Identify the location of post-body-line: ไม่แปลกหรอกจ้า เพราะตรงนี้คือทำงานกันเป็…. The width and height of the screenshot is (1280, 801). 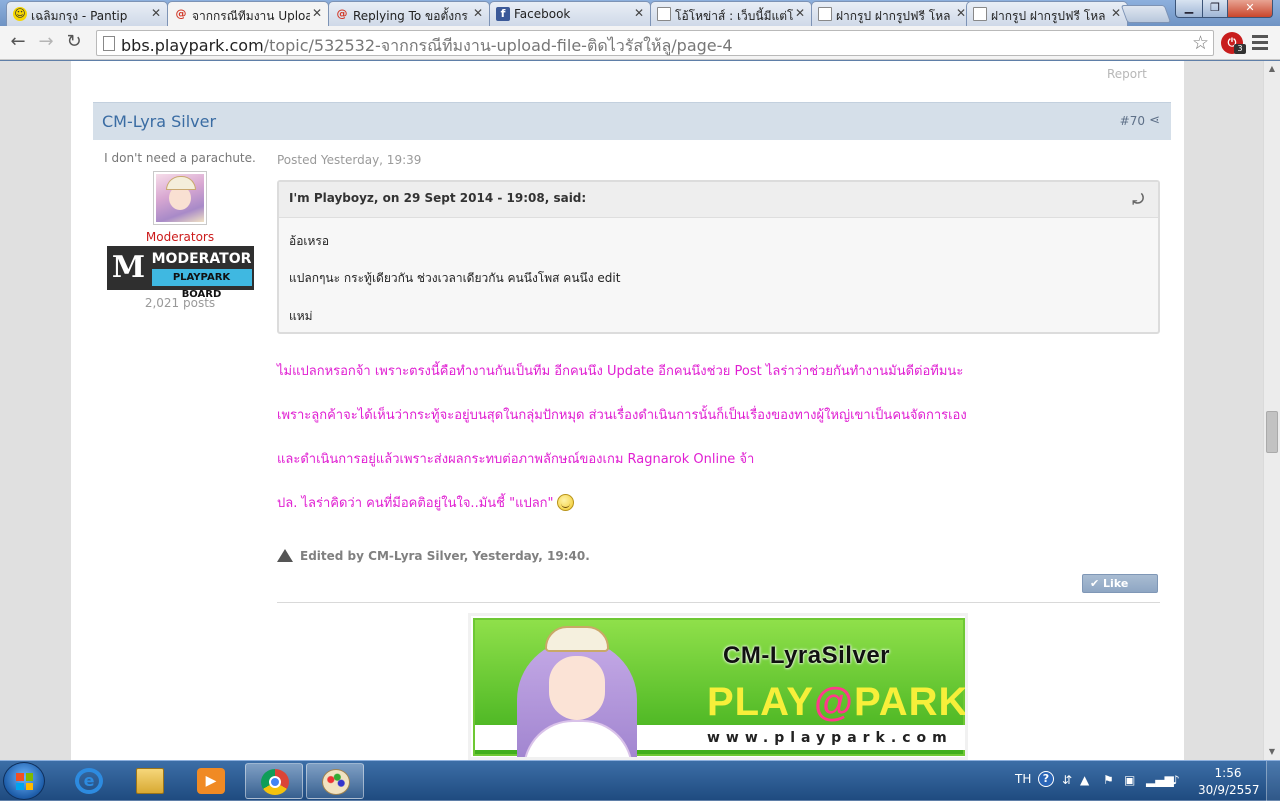
(620, 371).